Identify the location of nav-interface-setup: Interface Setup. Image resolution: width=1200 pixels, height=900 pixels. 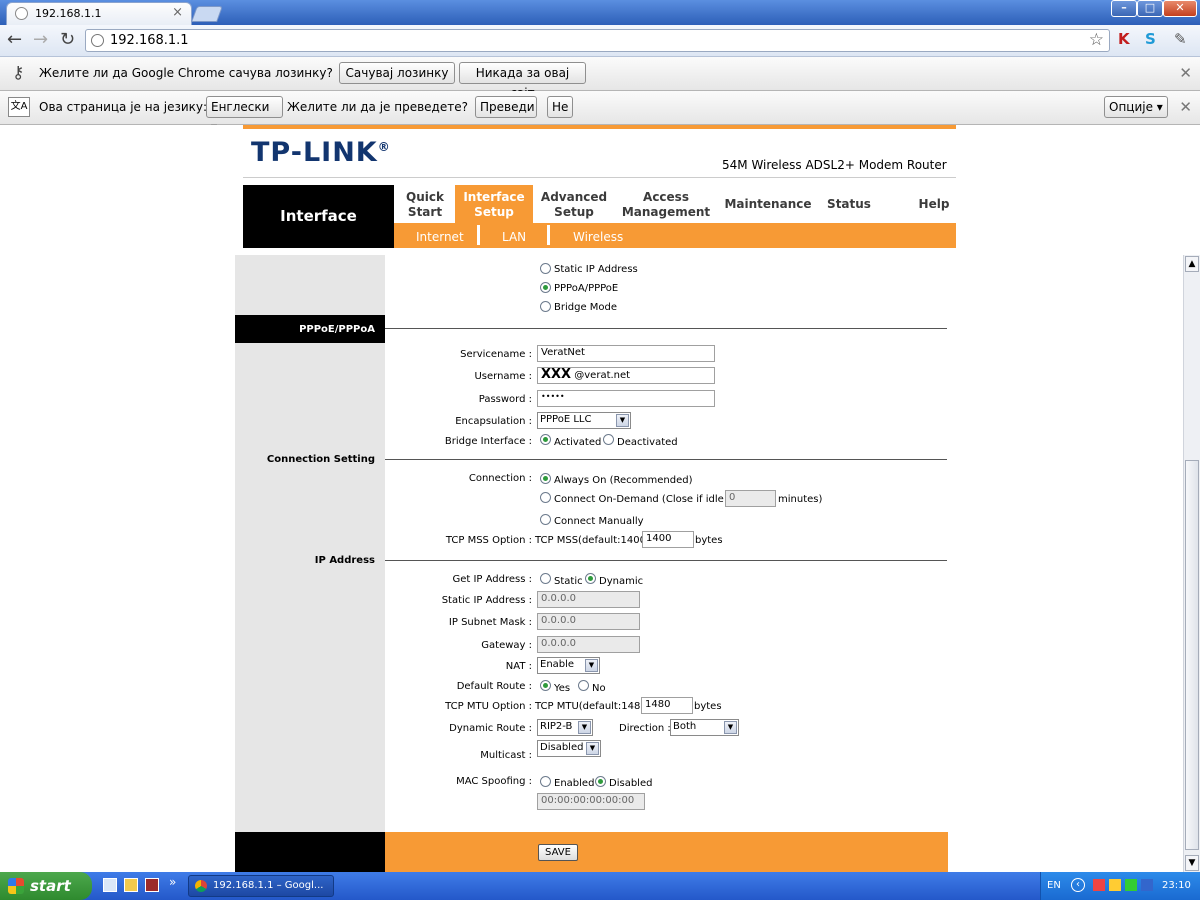
(494, 204).